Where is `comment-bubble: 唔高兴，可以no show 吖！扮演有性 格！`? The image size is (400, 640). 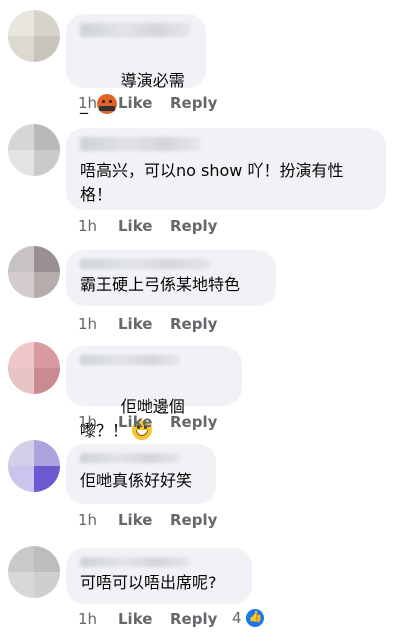 comment-bubble: 唔高兴，可以no show 吖！扮演有性 格！ is located at coordinates (226, 169).